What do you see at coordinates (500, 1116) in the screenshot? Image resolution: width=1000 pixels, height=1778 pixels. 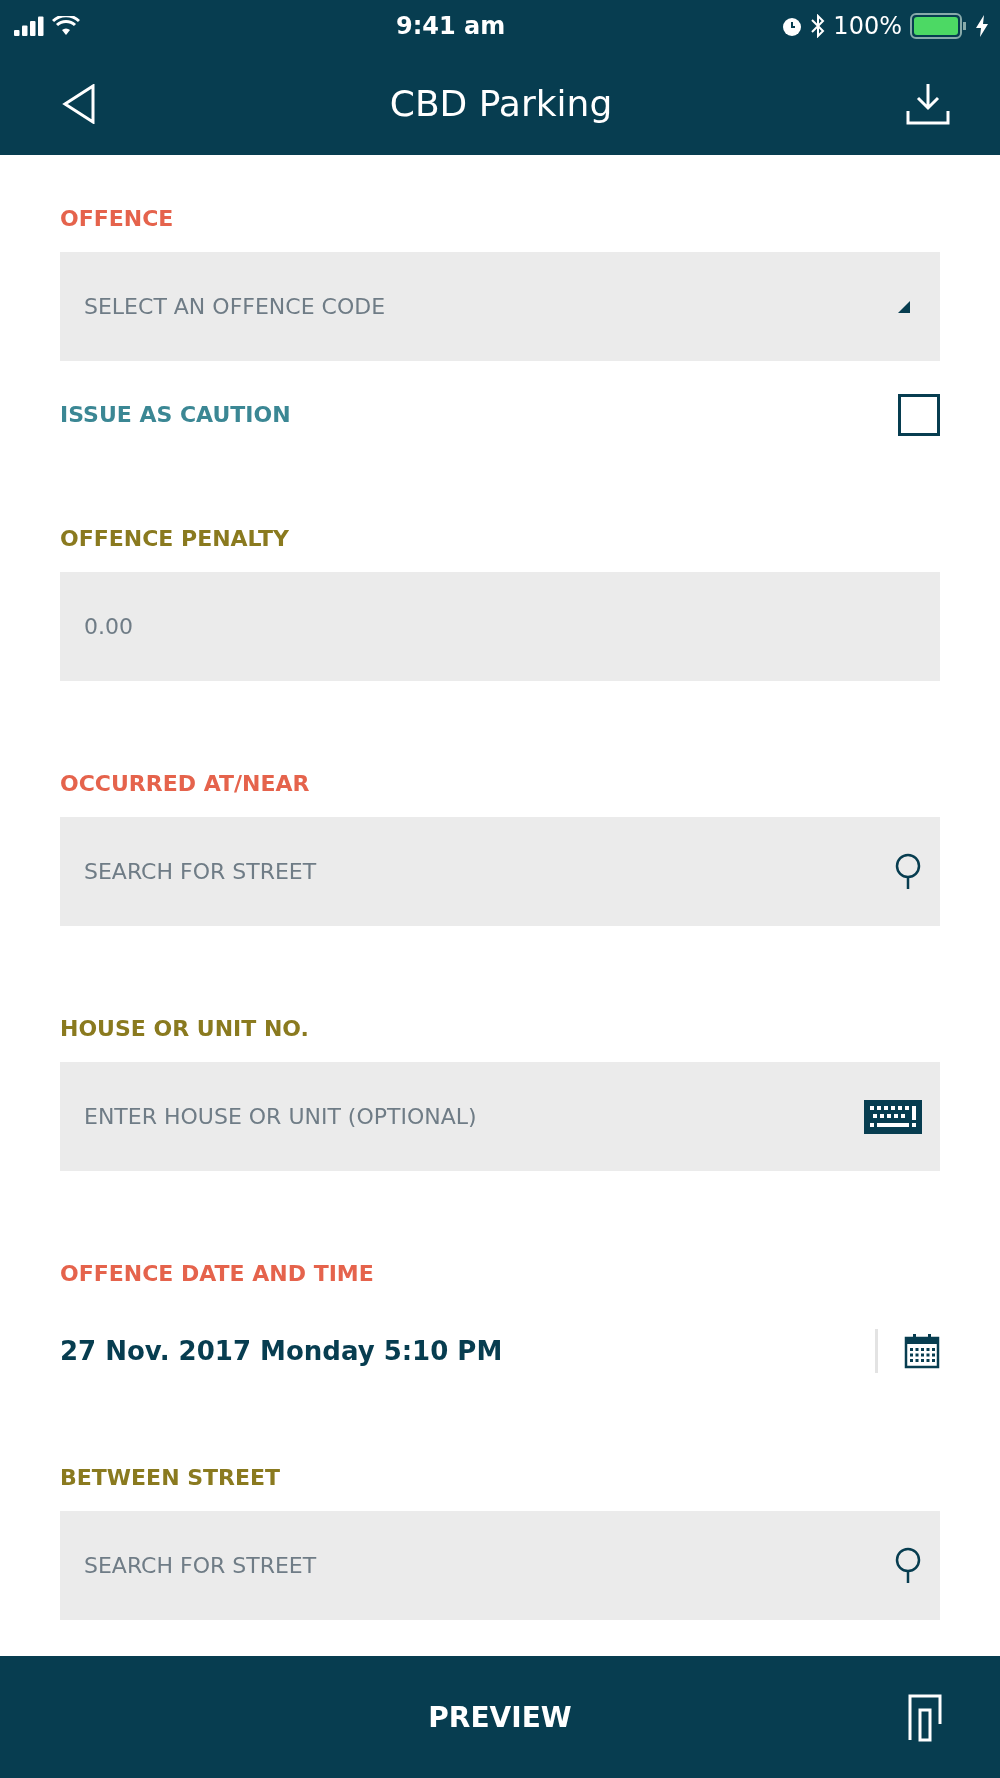 I see `input-field: ENTER HOUSE OR UNIT (OPTIONAL)` at bounding box center [500, 1116].